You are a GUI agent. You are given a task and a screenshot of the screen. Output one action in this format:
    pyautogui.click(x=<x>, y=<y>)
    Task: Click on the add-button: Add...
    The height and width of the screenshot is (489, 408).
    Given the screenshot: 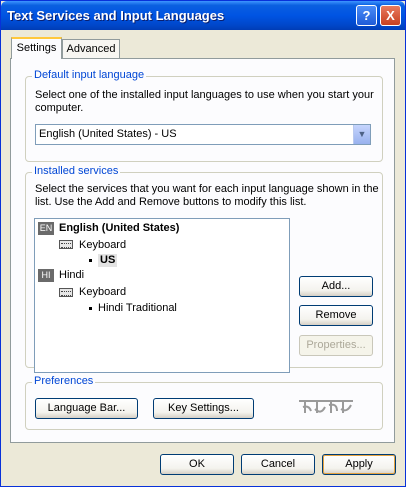 What is the action you would take?
    pyautogui.click(x=336, y=286)
    